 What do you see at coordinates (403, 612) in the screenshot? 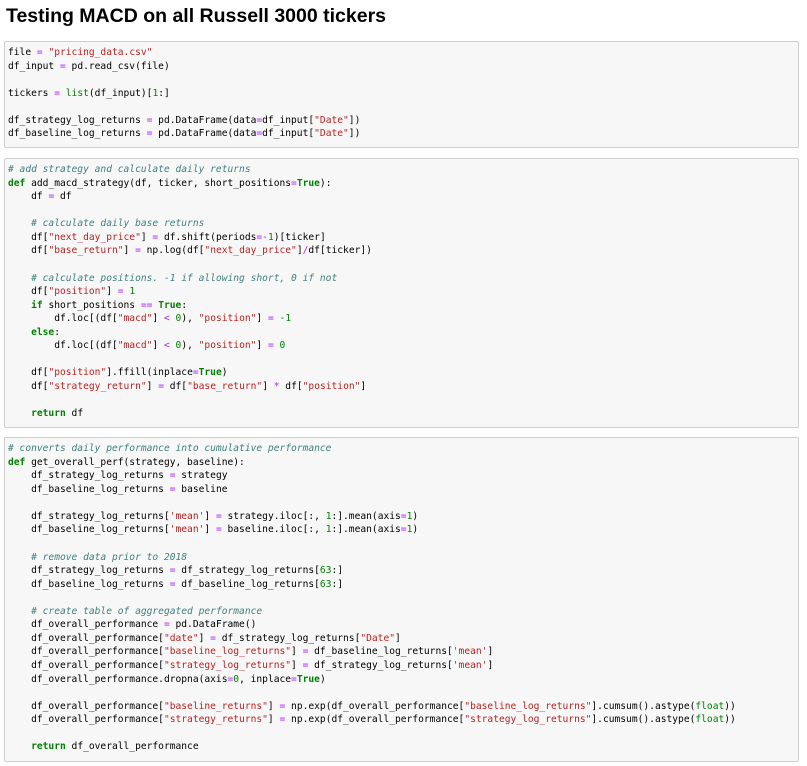
I see `code-line: # create table of aggregated performance` at bounding box center [403, 612].